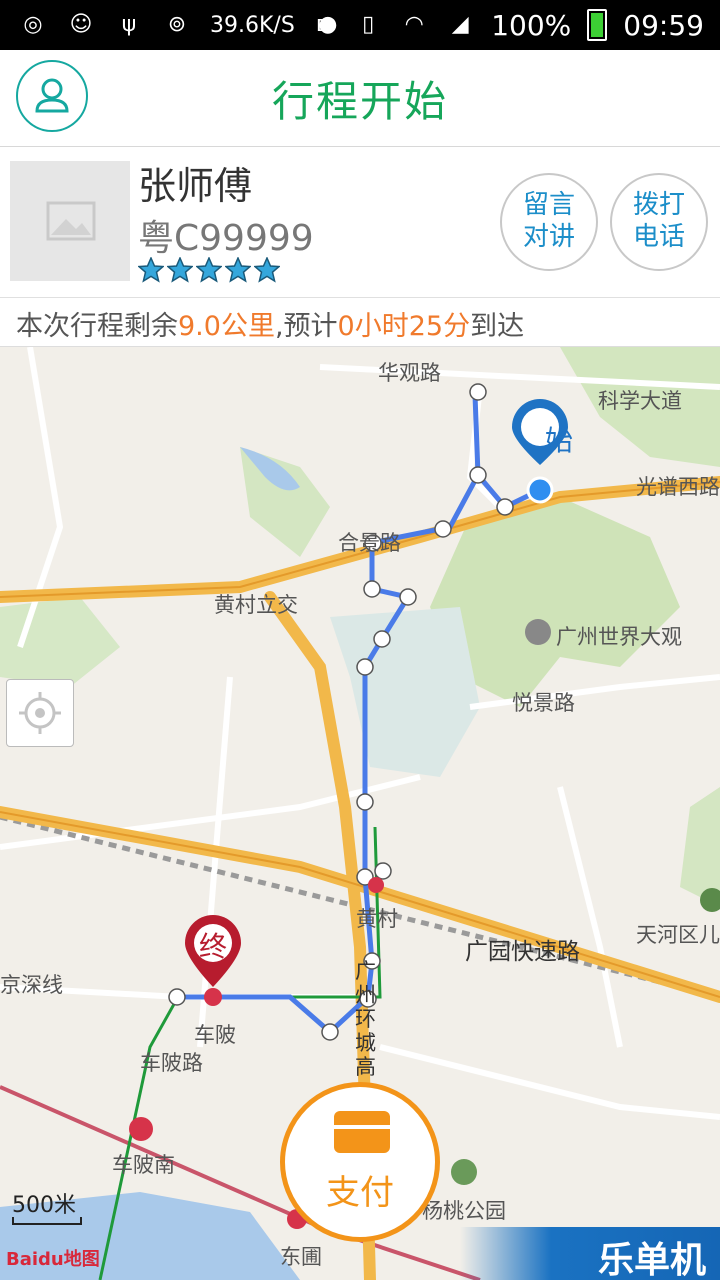  I want to click on pay-button-label: 支付, so click(360, 1193).